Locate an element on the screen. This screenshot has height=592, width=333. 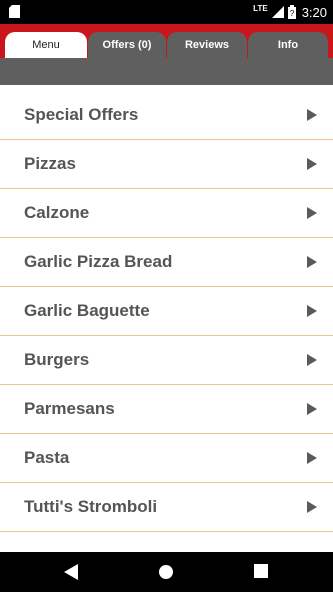
back-icon is located at coordinates (71, 572).